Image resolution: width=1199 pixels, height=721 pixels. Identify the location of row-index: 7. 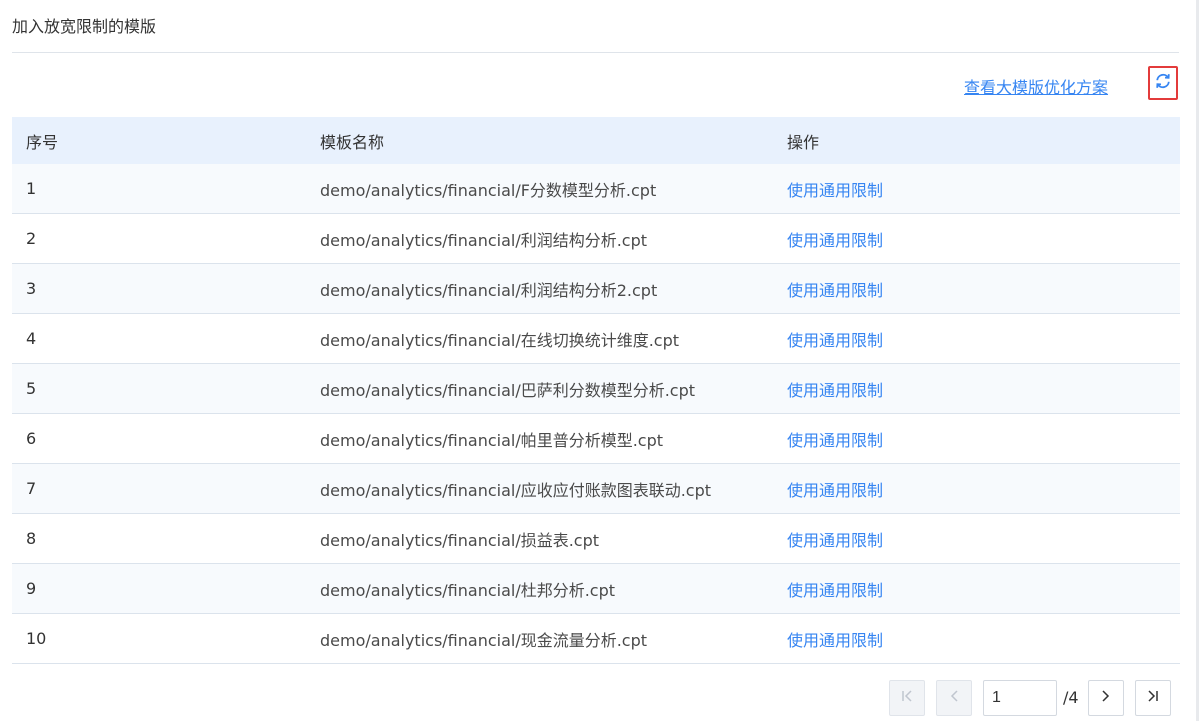
(31, 488).